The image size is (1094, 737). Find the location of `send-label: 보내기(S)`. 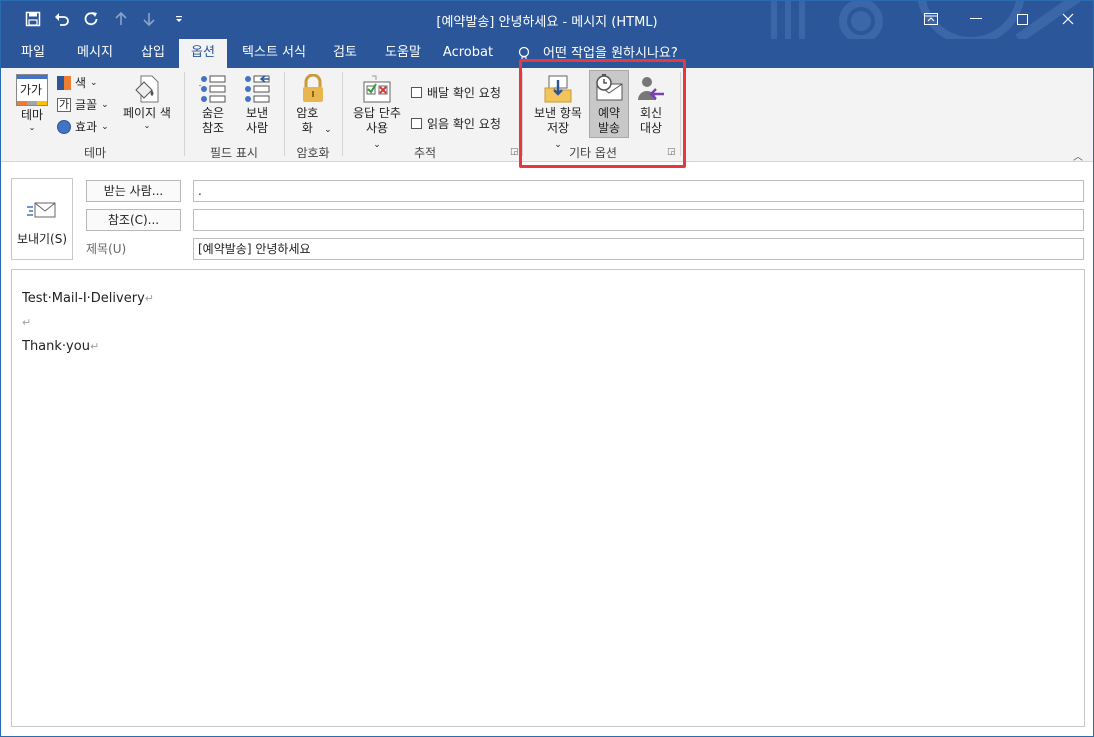

send-label: 보내기(S) is located at coordinates (42, 239).